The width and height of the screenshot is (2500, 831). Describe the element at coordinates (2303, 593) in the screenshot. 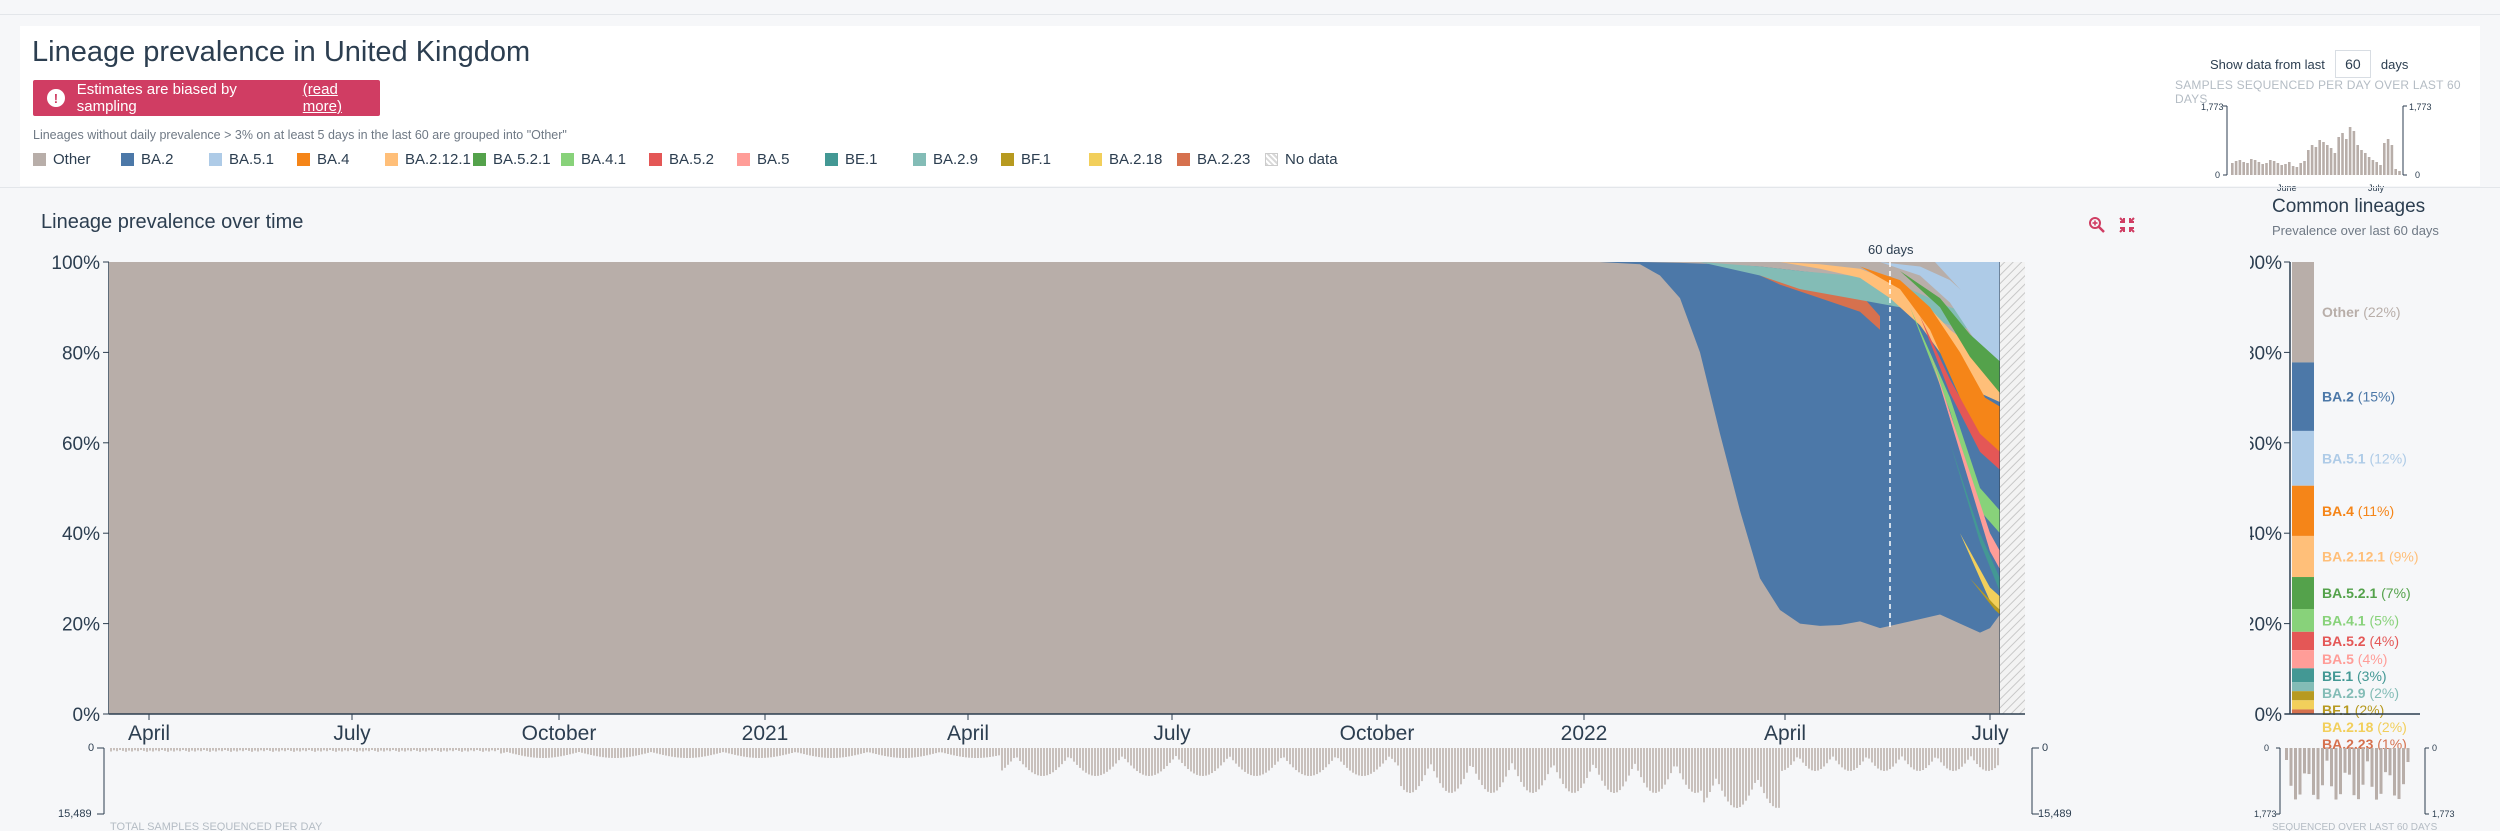

I see `stack-segment-ba521` at that location.